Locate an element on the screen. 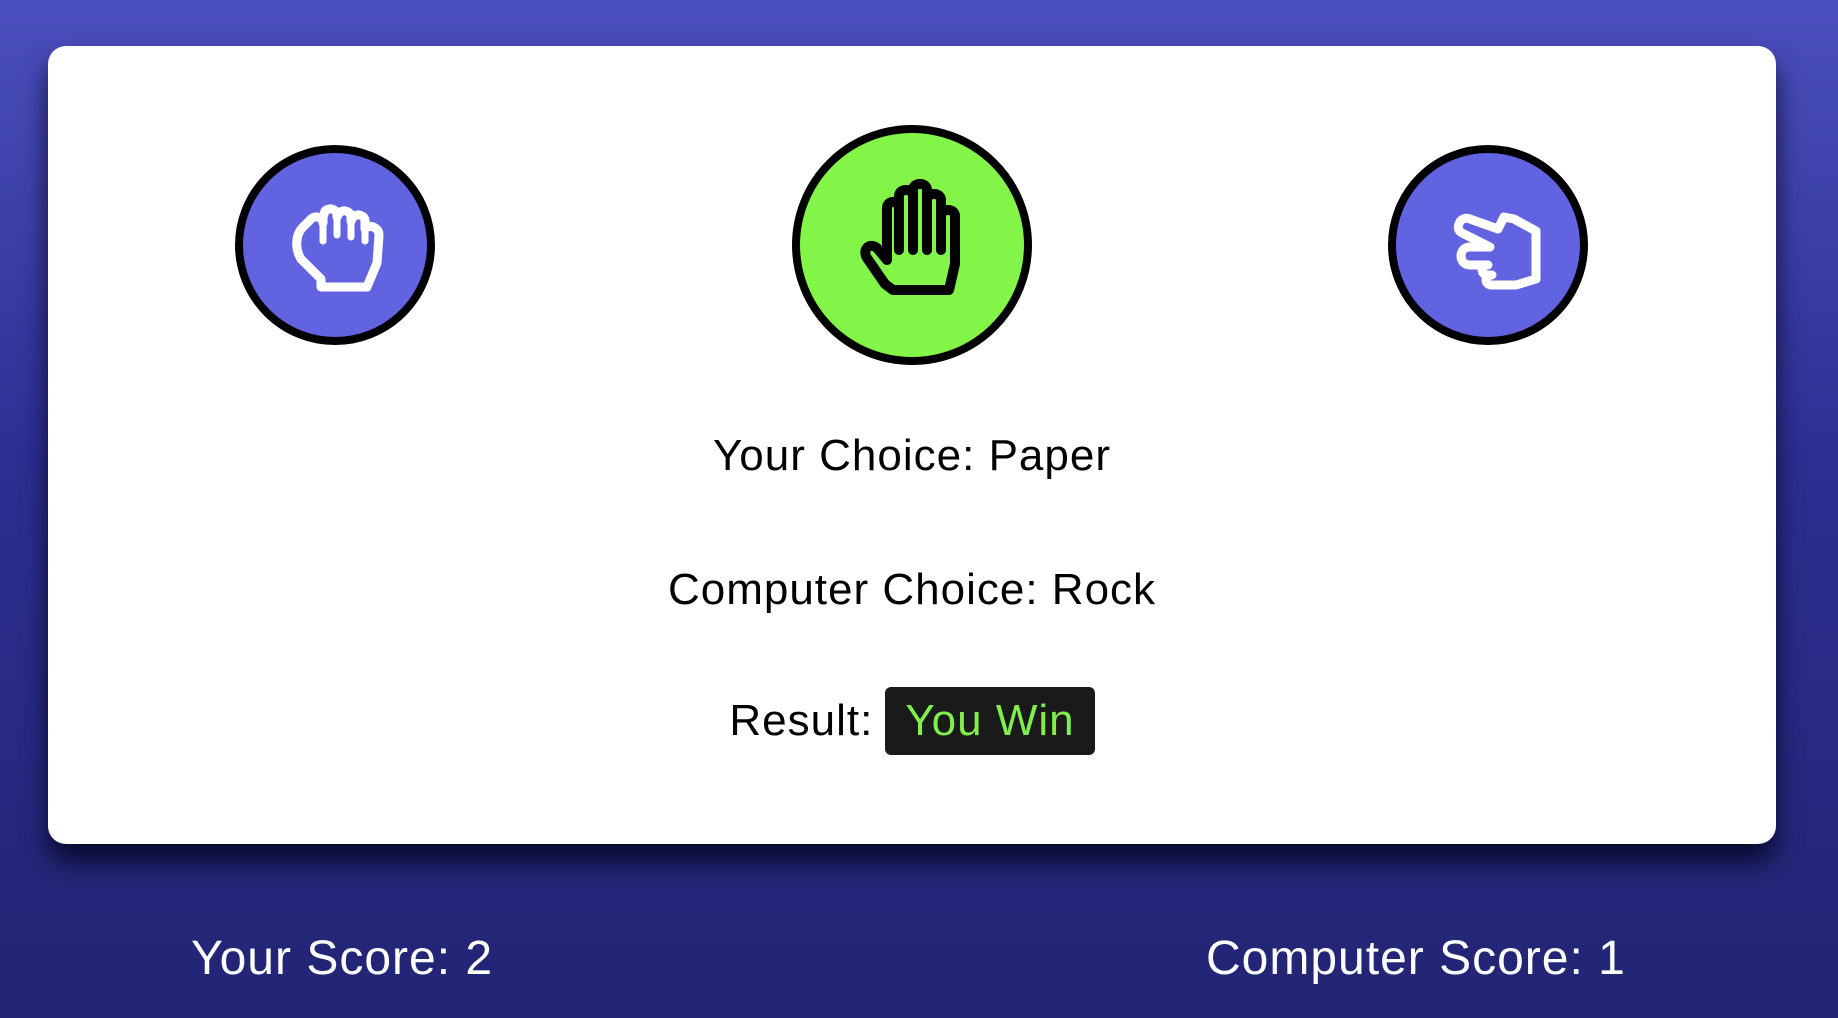 This screenshot has width=1838, height=1018. result-badge: You Win is located at coordinates (990, 721).